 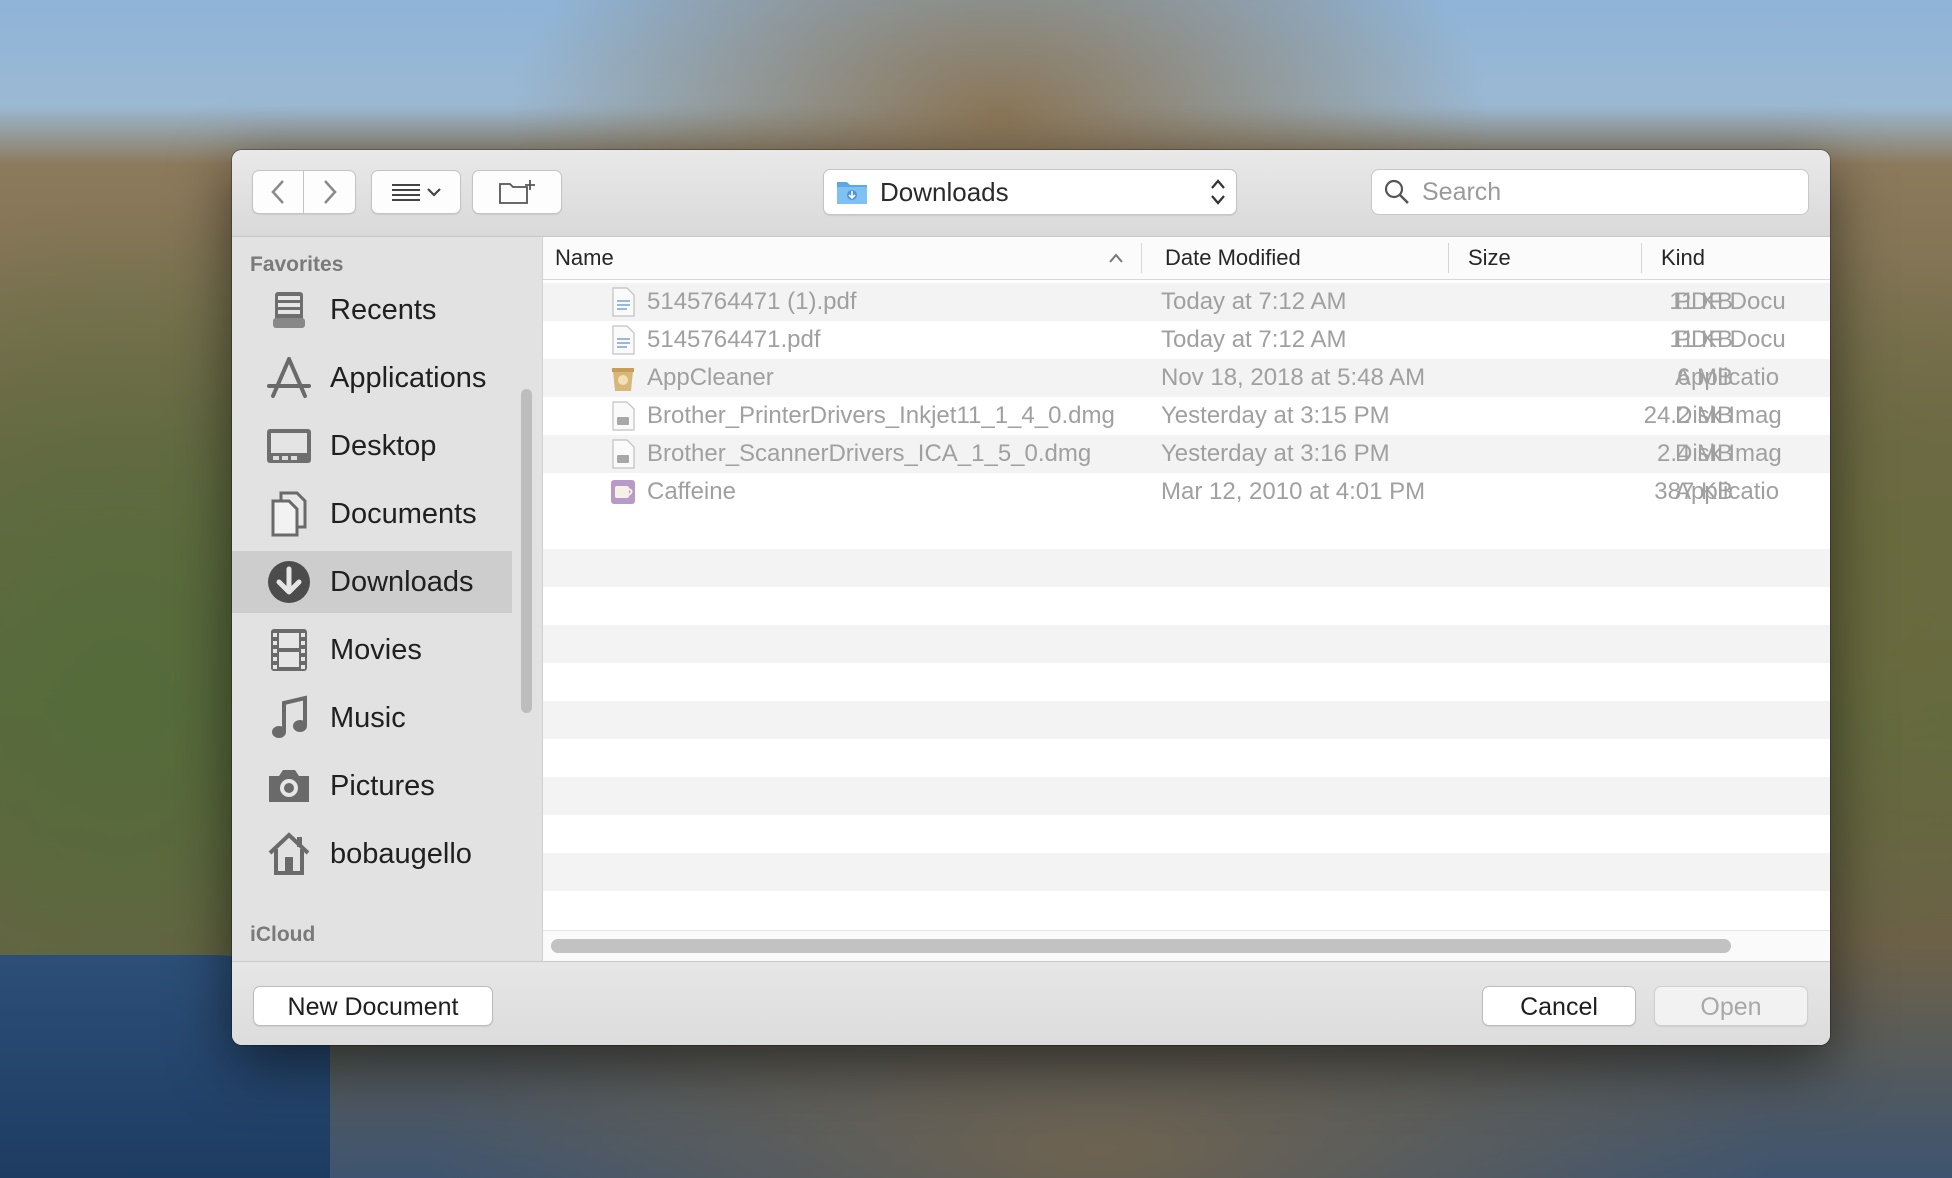 I want to click on new-folder-button, so click(x=517, y=192).